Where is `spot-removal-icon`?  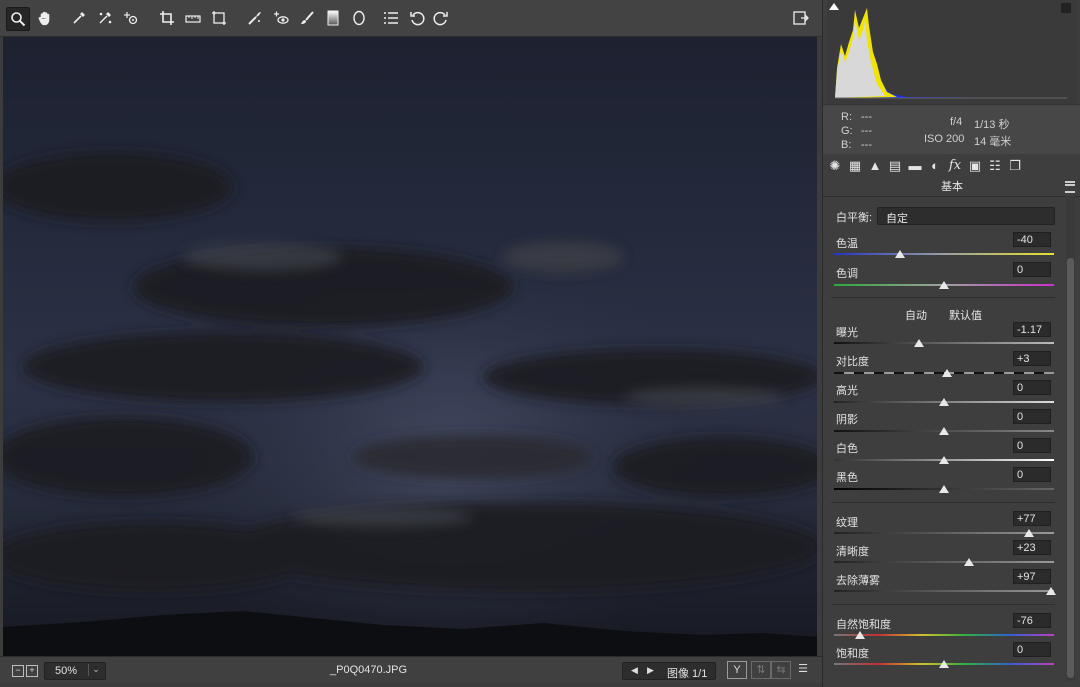
spot-removal-icon is located at coordinates (255, 18).